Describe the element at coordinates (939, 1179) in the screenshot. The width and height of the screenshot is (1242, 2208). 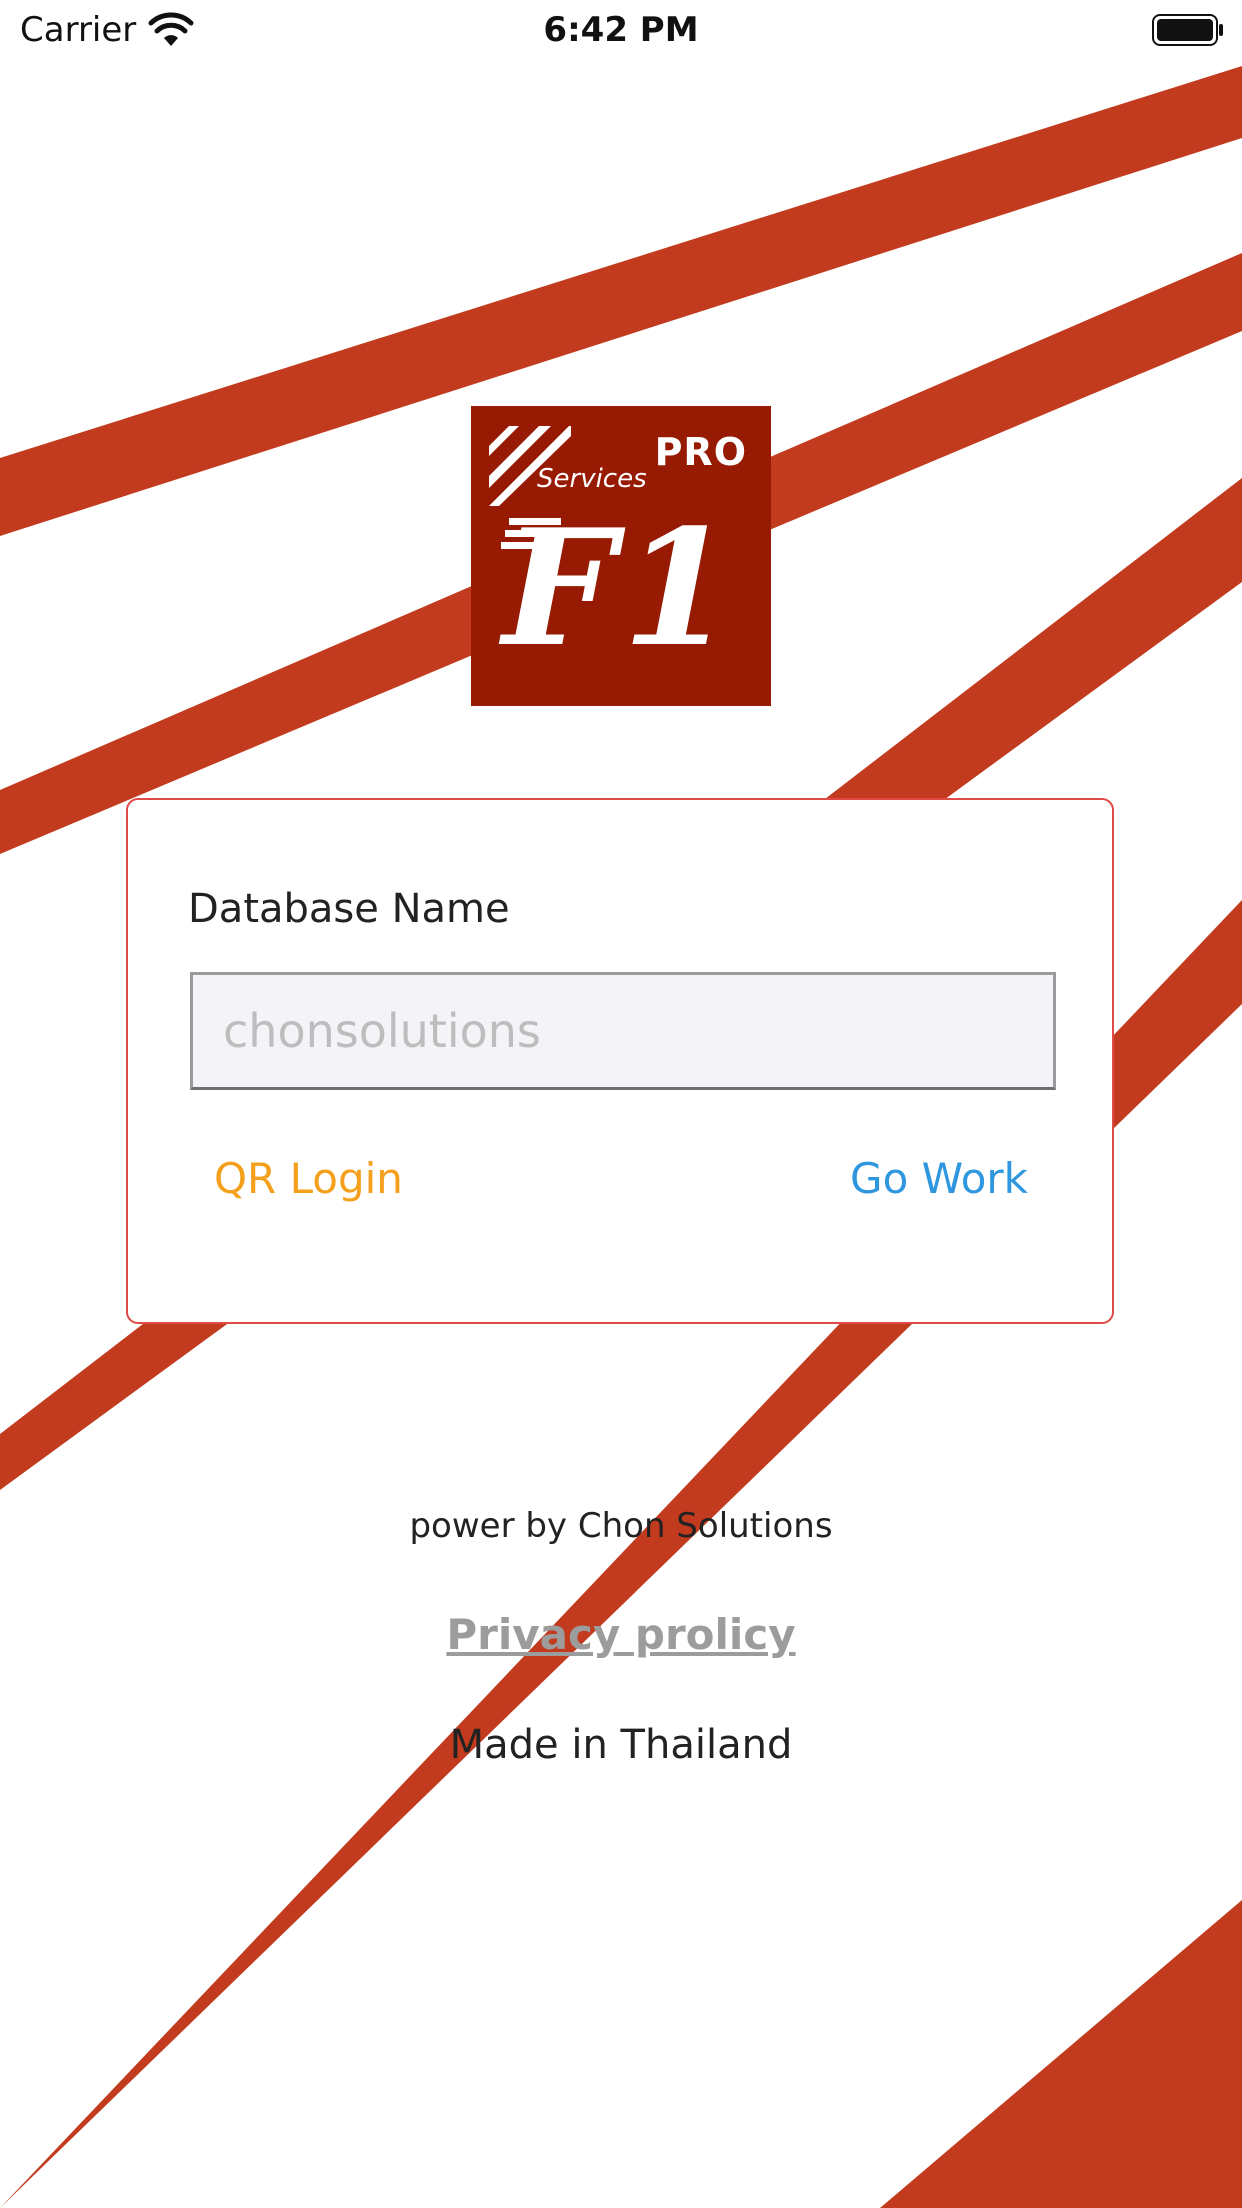
I see `go-work-button: Go Work` at that location.